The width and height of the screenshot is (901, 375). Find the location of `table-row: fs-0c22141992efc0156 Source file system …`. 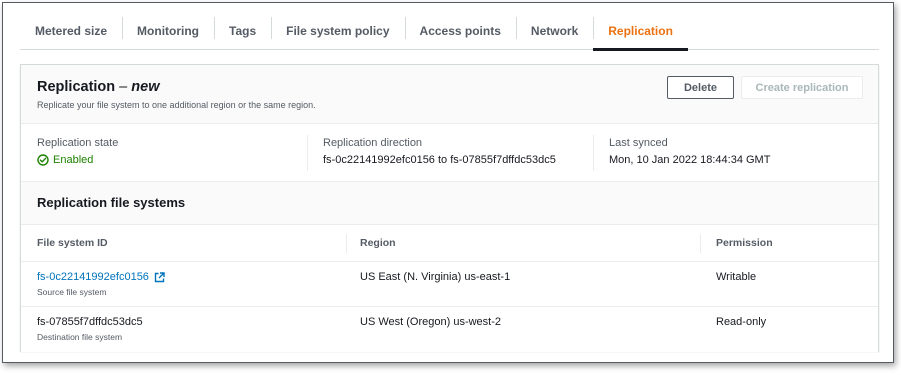

table-row: fs-0c22141992efc0156 Source file system … is located at coordinates (449, 284).